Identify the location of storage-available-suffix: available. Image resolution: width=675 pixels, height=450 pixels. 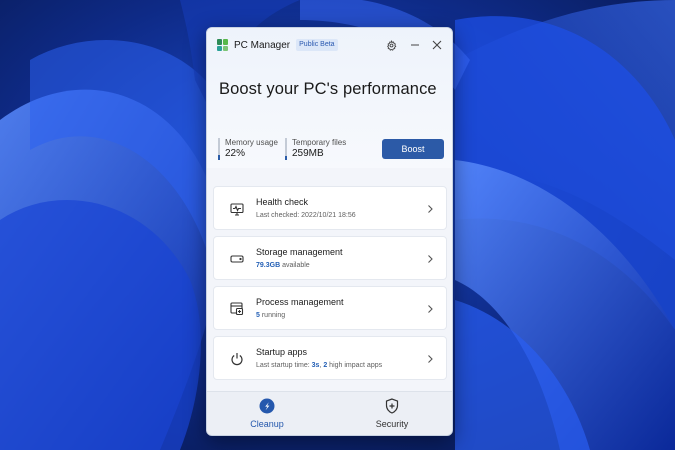
(295, 265).